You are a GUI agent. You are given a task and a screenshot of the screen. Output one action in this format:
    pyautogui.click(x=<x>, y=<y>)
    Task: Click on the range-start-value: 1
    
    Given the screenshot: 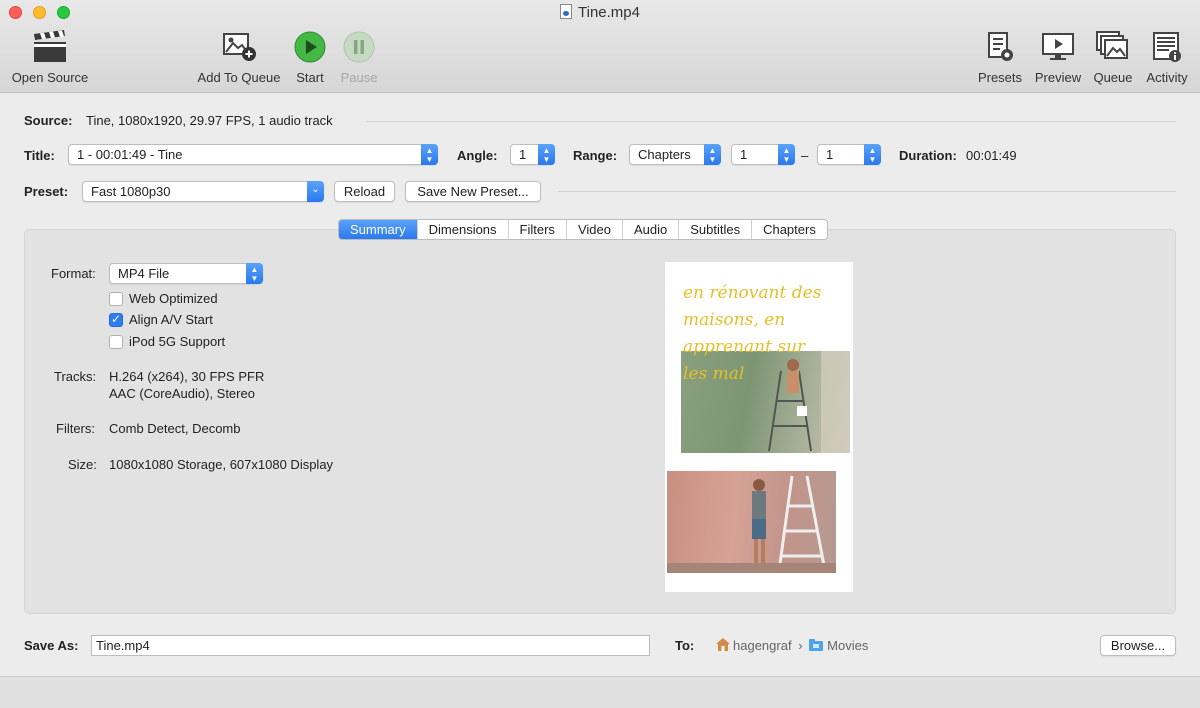 What is the action you would take?
    pyautogui.click(x=744, y=154)
    